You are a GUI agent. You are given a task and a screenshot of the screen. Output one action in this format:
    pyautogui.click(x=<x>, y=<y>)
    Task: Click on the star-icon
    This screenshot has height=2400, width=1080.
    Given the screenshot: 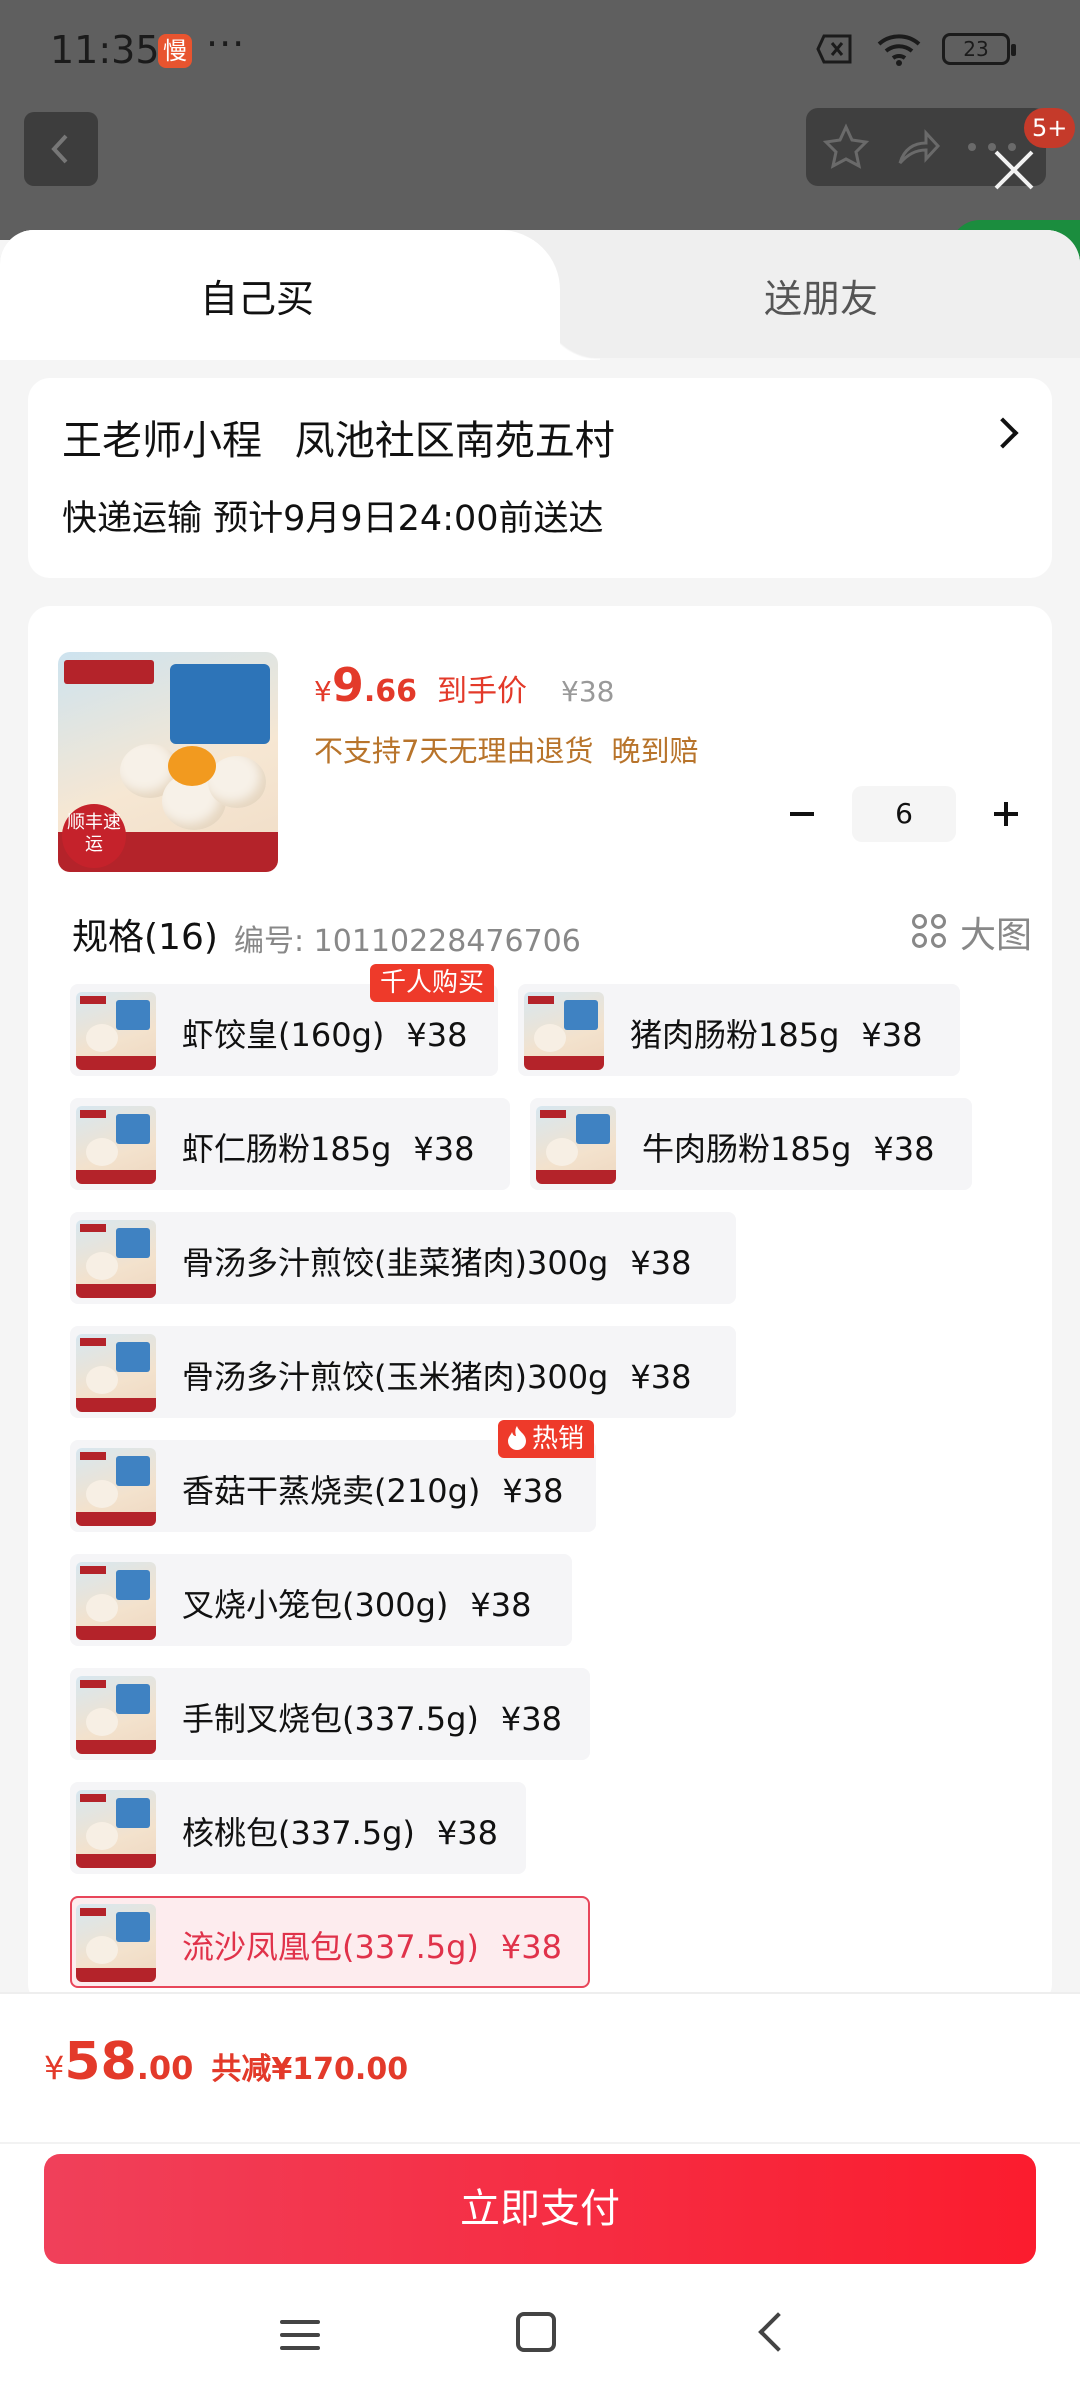 What is the action you would take?
    pyautogui.click(x=846, y=146)
    